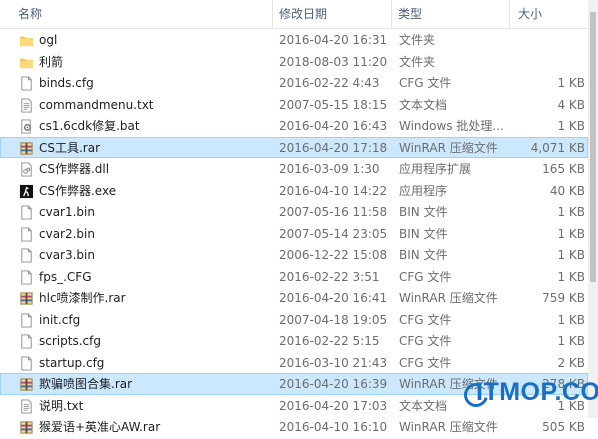 The height and width of the screenshot is (439, 598). What do you see at coordinates (70, 341) in the screenshot?
I see `file-name: scripts.cfg` at bounding box center [70, 341].